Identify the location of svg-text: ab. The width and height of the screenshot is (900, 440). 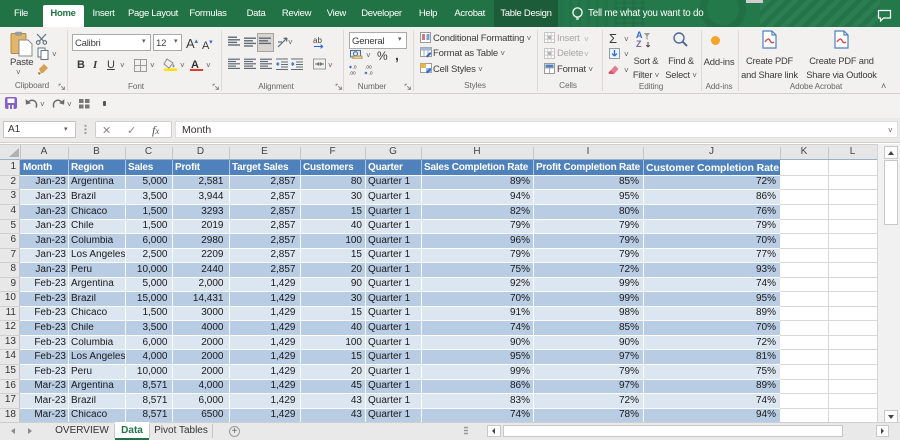
(317, 40).